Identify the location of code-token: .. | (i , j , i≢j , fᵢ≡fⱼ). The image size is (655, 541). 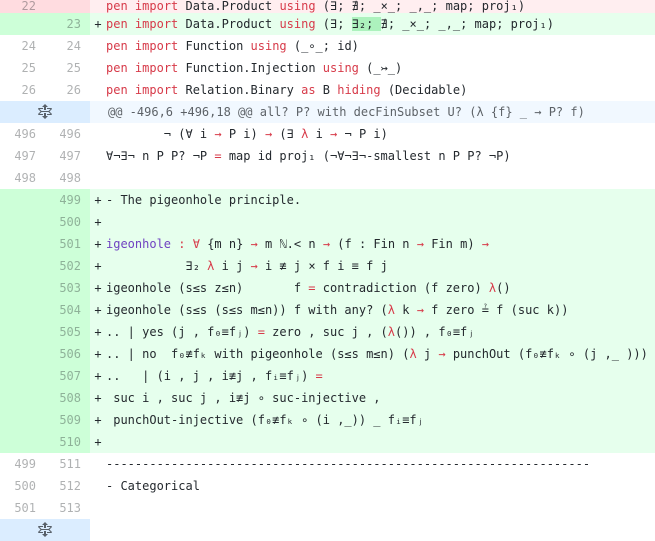
(211, 376).